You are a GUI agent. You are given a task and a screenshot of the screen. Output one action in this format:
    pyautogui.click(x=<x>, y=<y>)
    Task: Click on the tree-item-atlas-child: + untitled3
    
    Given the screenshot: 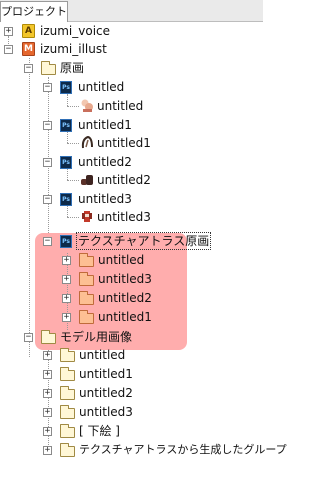 What is the action you would take?
    pyautogui.click(x=100, y=279)
    